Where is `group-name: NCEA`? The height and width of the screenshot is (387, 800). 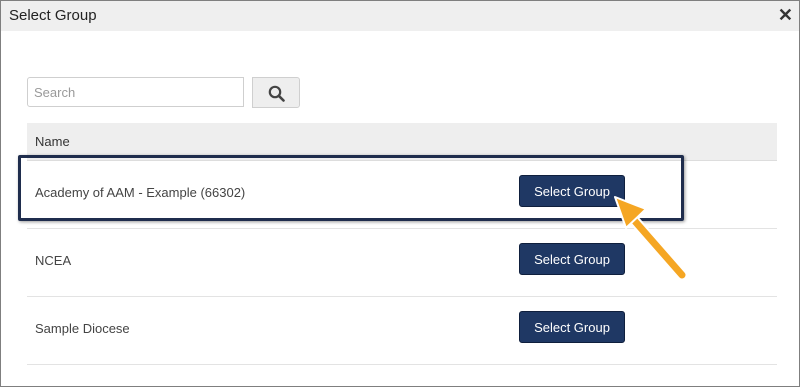 group-name: NCEA is located at coordinates (53, 260).